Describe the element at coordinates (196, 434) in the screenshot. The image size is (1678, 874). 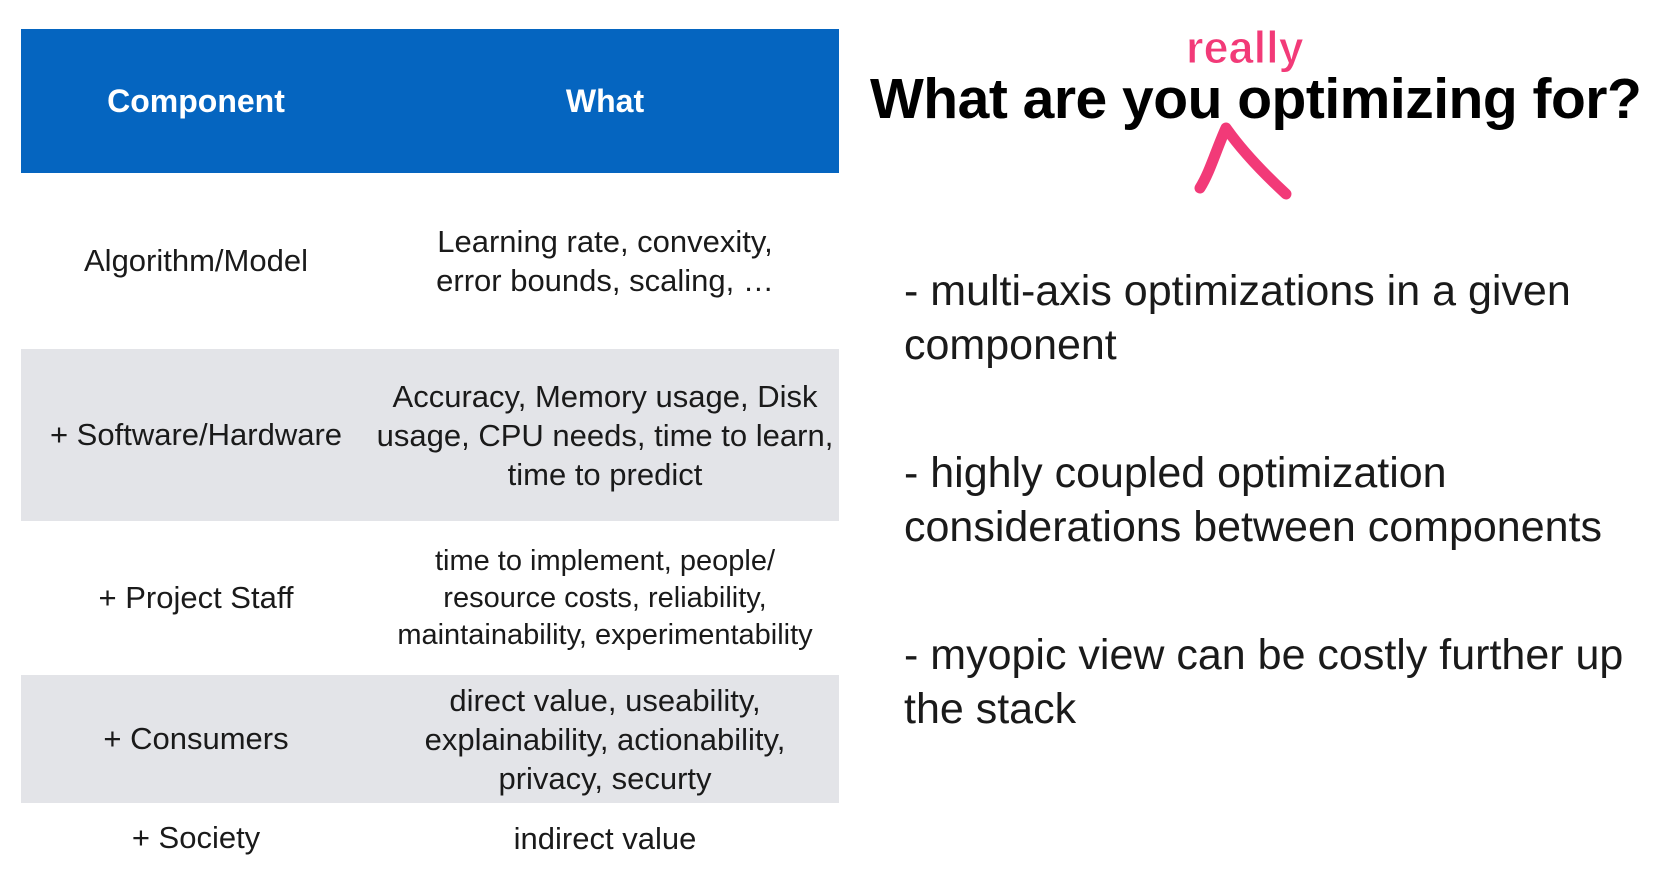
I see `row-component: + Software/Hardware` at that location.